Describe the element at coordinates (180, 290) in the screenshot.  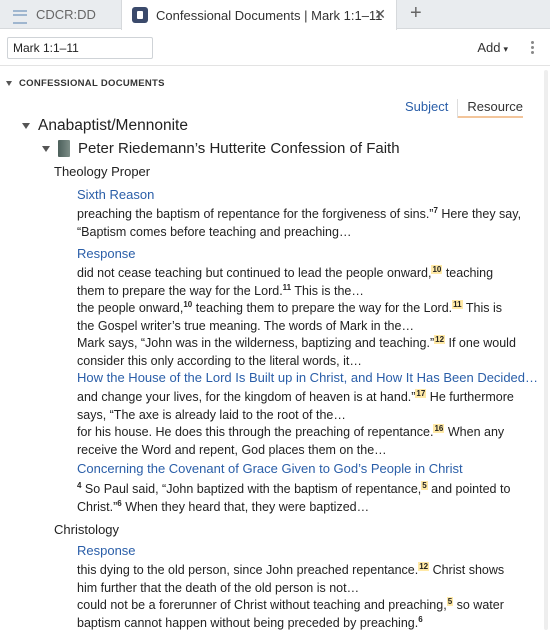
I see `snippet-text: them to prepare the way for the Lord.` at that location.